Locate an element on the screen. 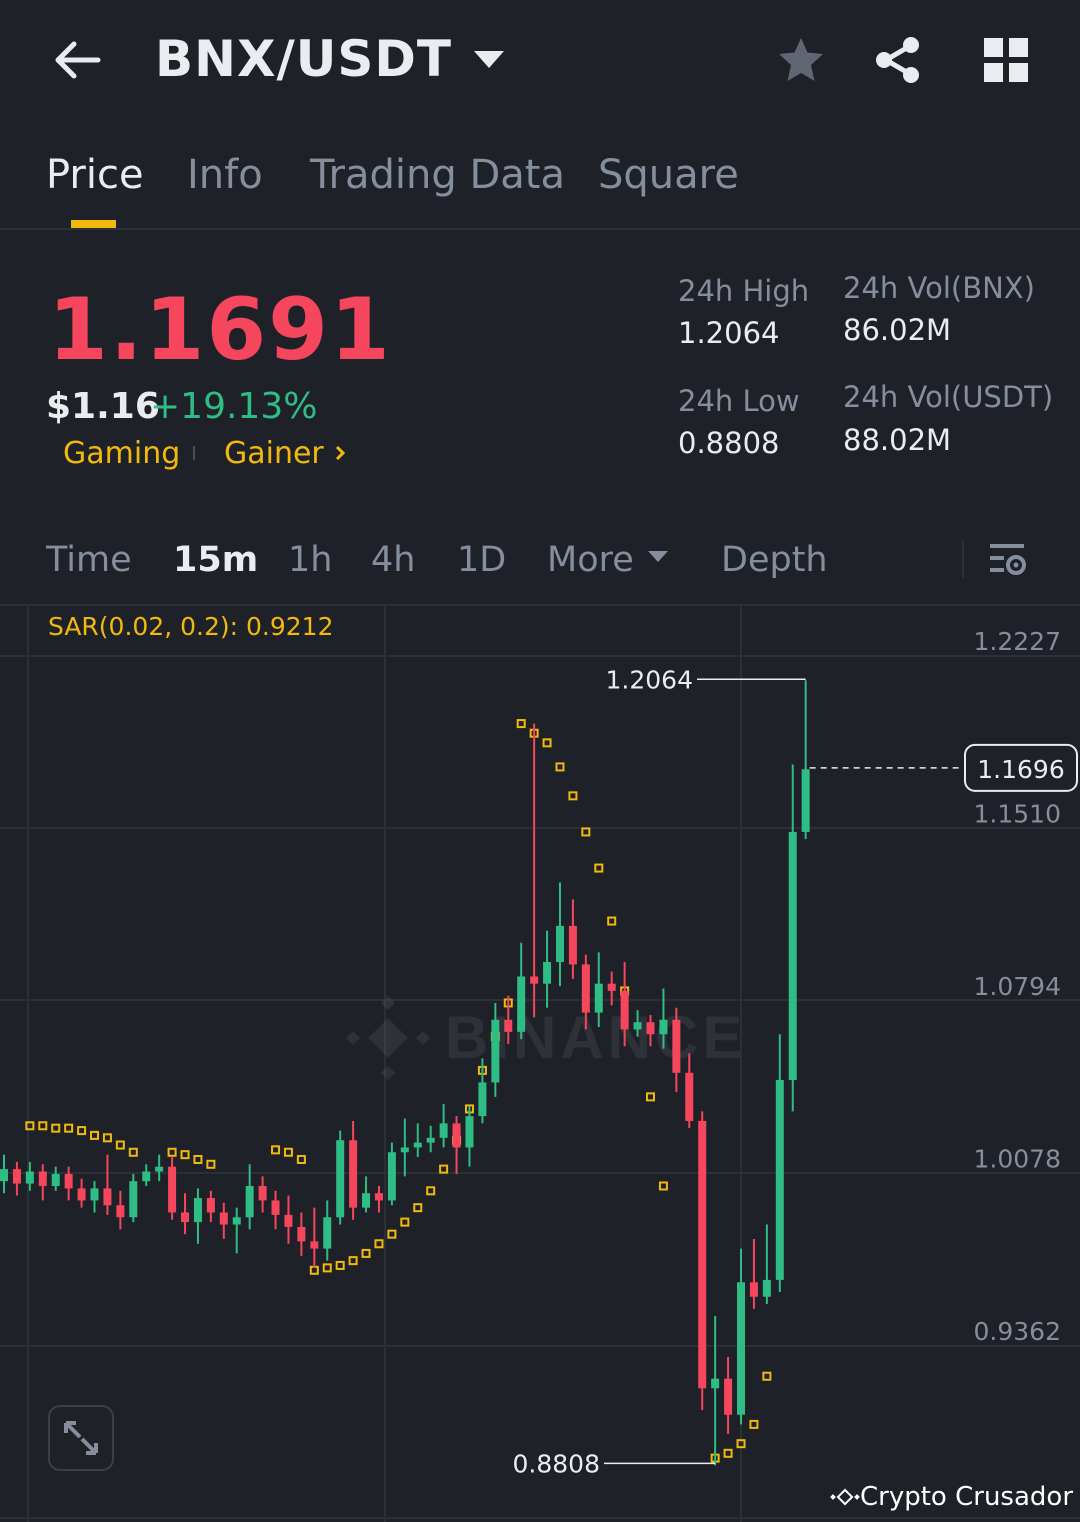  tag-gaming: Gaming is located at coordinates (121, 453).